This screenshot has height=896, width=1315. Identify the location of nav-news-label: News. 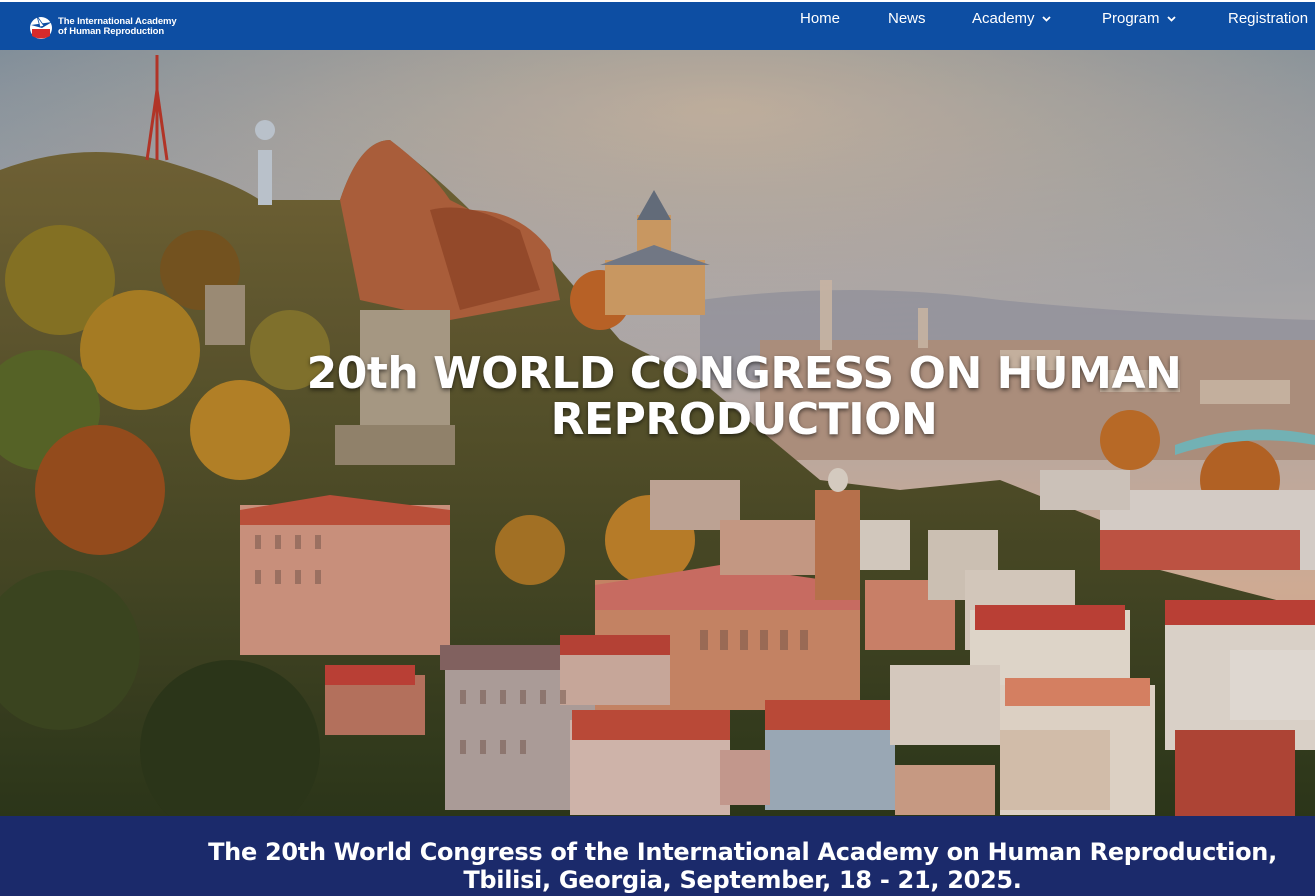
(907, 18).